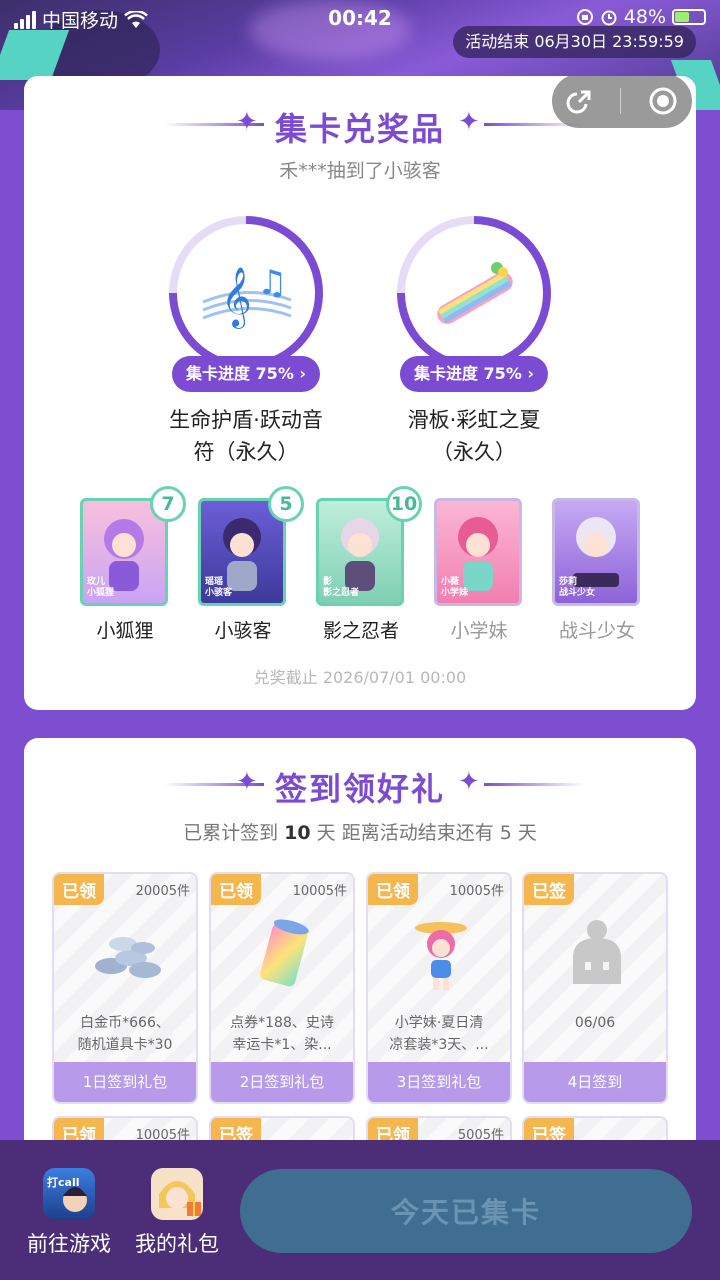 Image resolution: width=720 pixels, height=1280 pixels. I want to click on signed-days-count: 10, so click(297, 833).